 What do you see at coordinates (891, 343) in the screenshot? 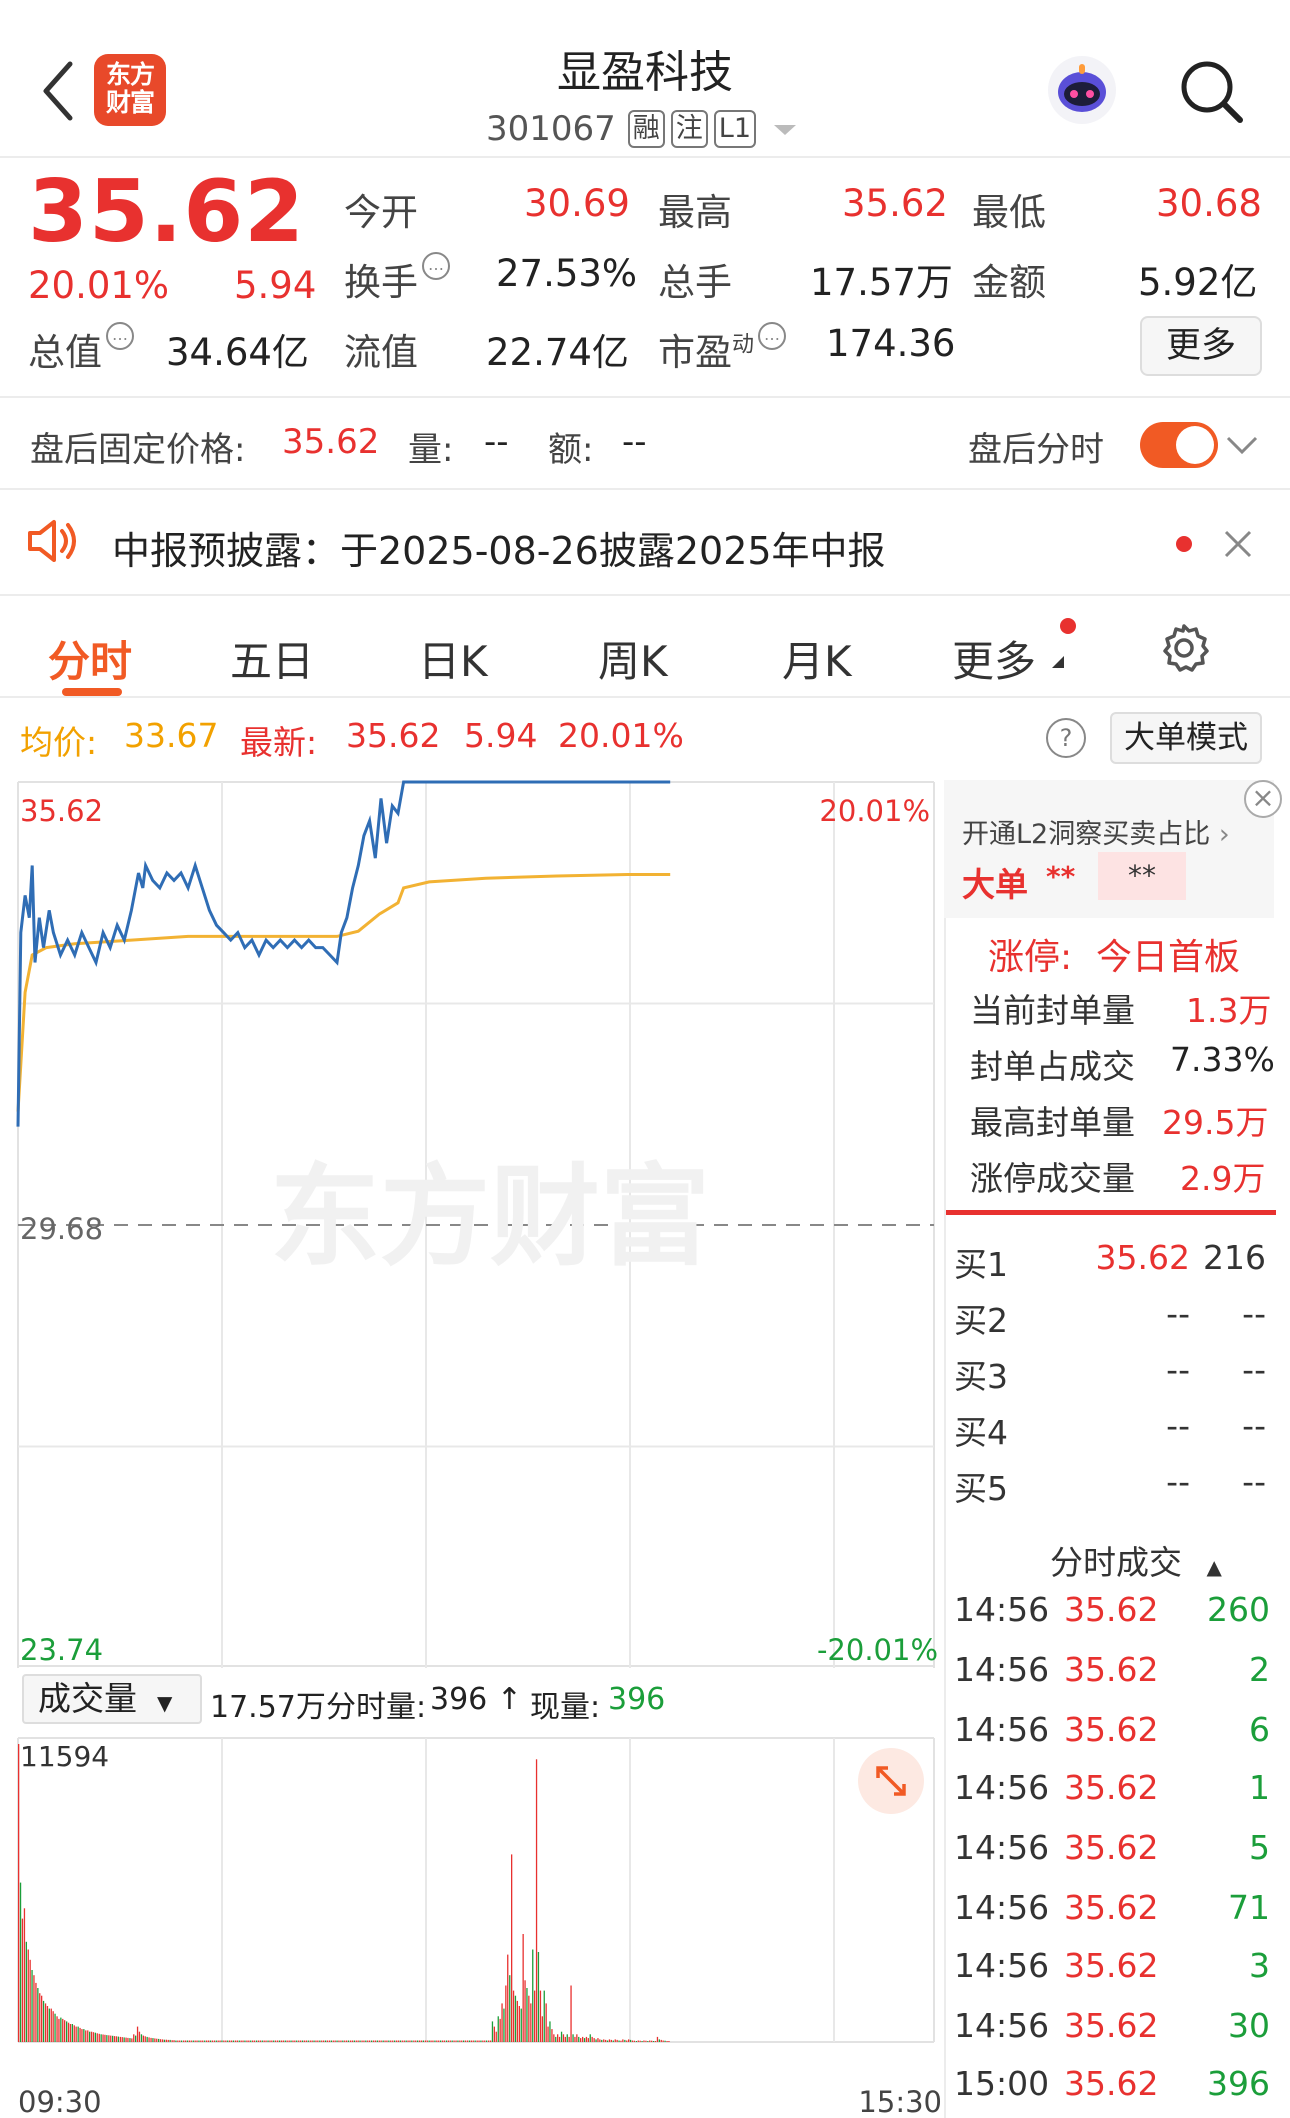
I see `pe-value: 174.36` at bounding box center [891, 343].